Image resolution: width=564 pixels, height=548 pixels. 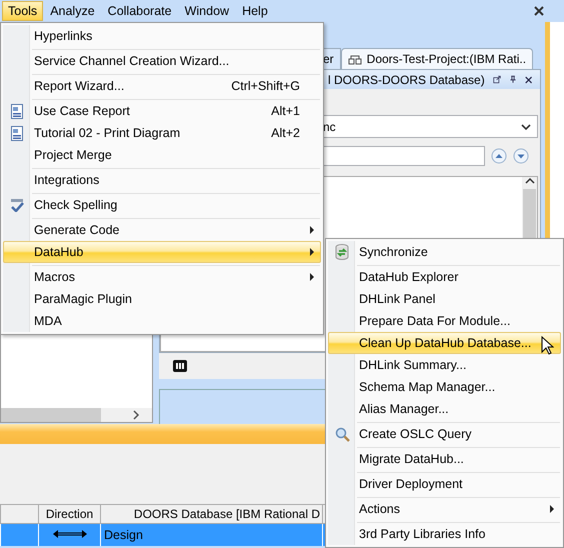 What do you see at coordinates (140, 11) in the screenshot?
I see `menu: Collaborate` at bounding box center [140, 11].